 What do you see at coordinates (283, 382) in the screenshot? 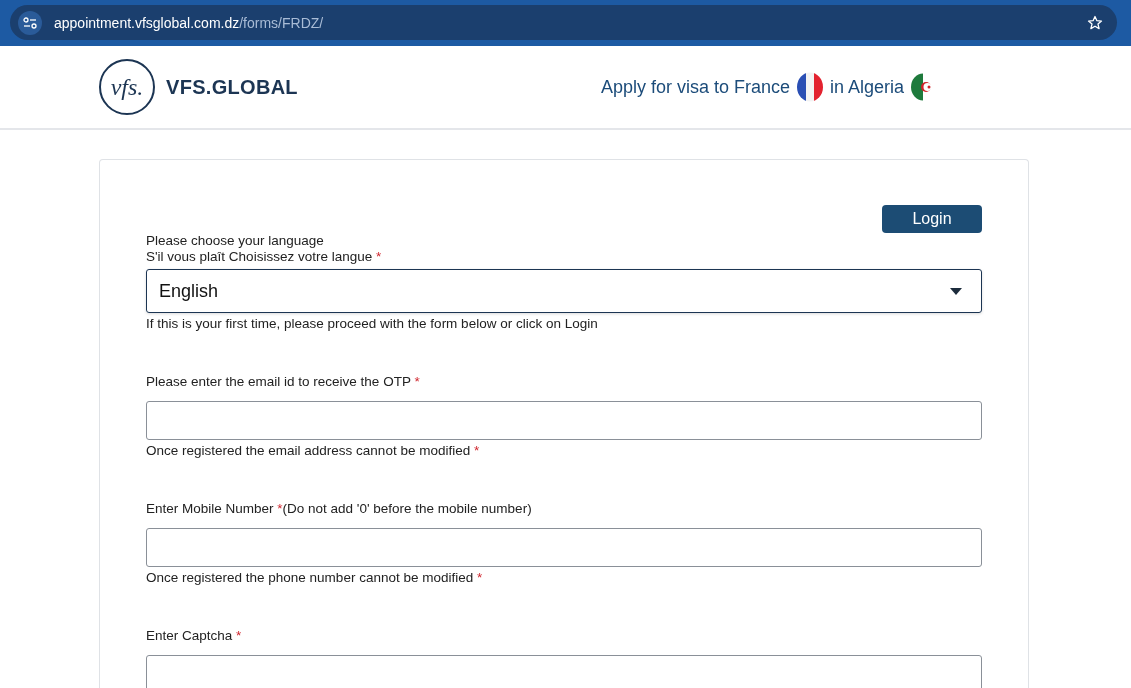
I see `field-label: Please enter the email id to receive the OTP *` at bounding box center [283, 382].